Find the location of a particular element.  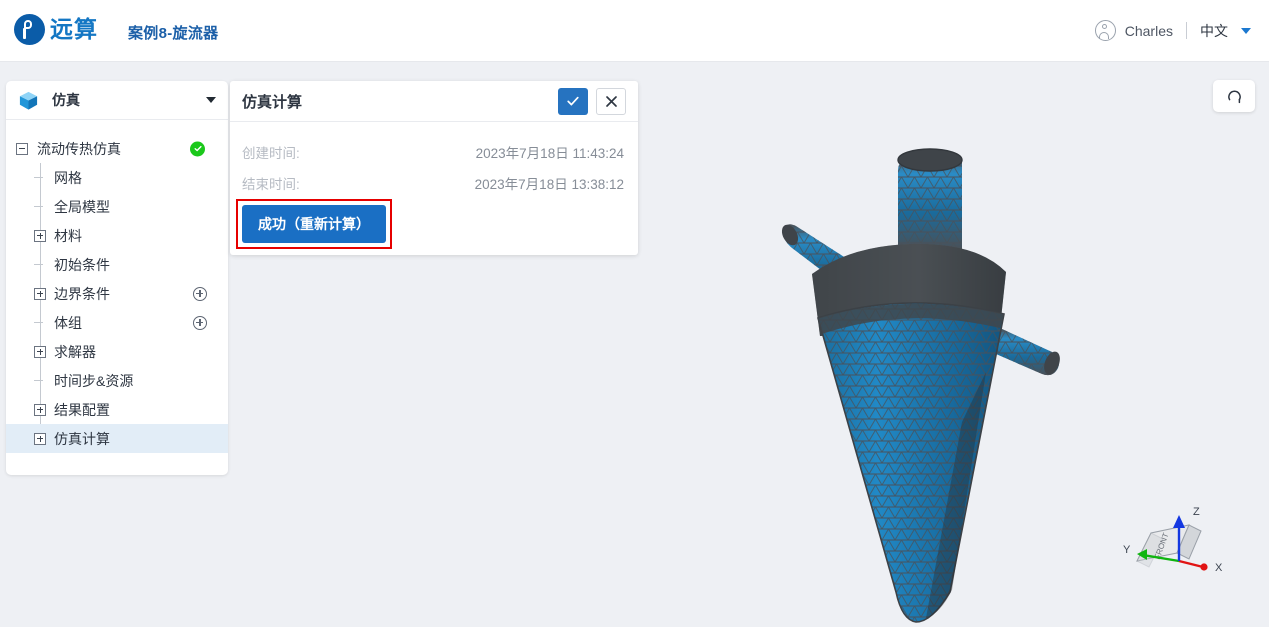

language-label: 中文 is located at coordinates (1214, 31).